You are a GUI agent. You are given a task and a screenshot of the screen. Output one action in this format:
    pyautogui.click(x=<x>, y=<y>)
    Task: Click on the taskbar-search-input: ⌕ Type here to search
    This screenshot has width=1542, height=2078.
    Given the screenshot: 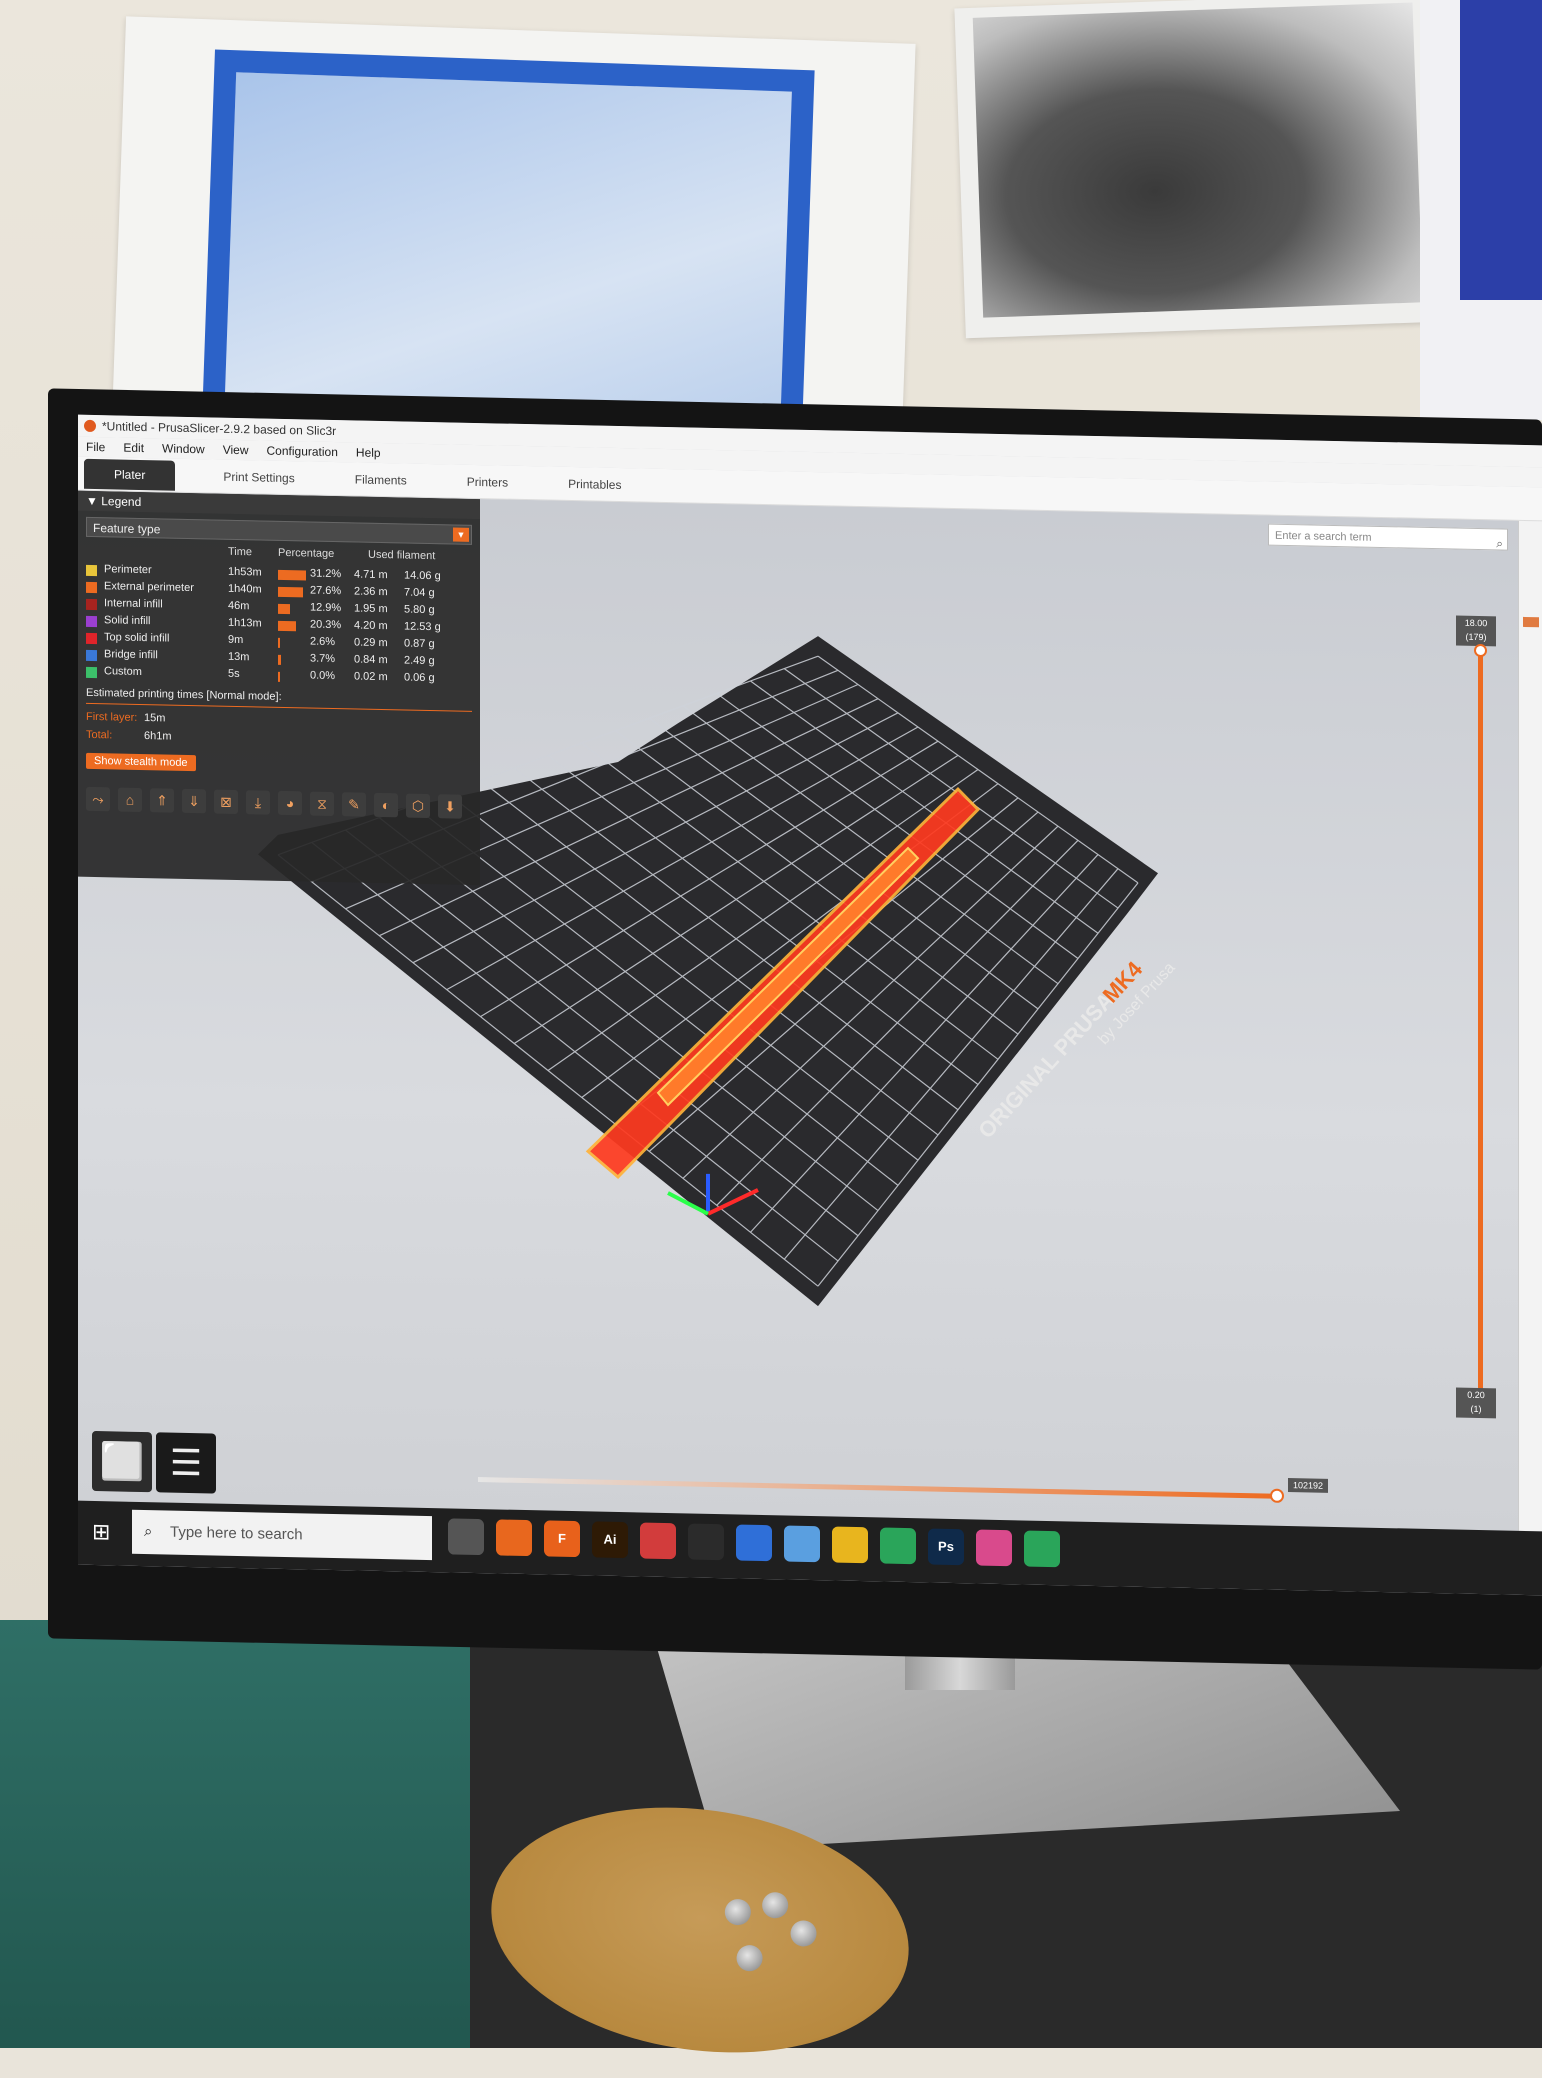 What is the action you would take?
    pyautogui.click(x=282, y=1535)
    